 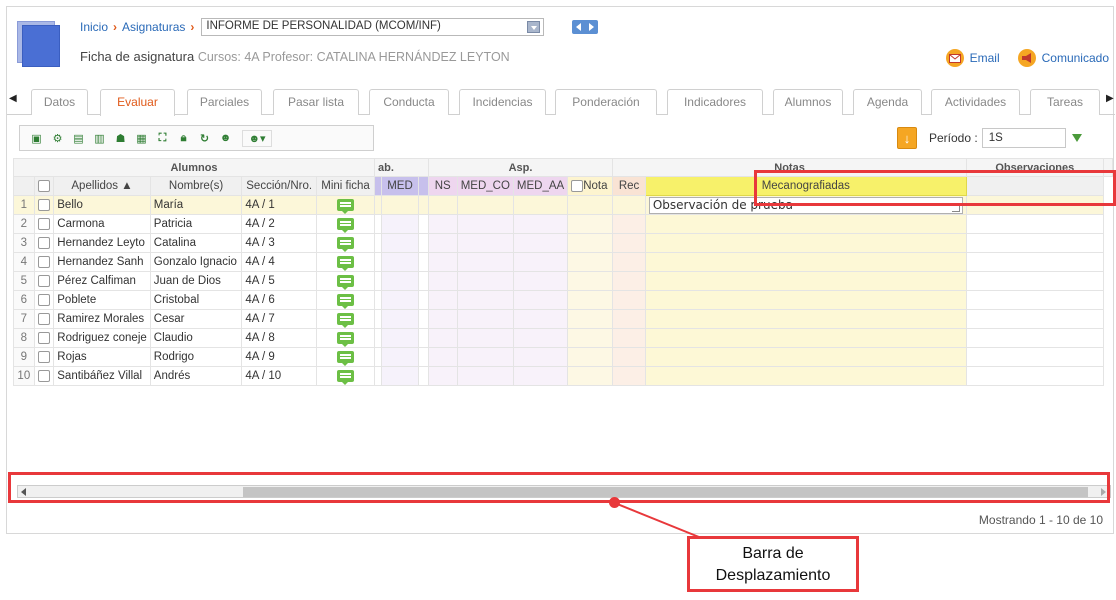 What do you see at coordinates (137, 102) in the screenshot?
I see `tab-evaluar: Evaluar` at bounding box center [137, 102].